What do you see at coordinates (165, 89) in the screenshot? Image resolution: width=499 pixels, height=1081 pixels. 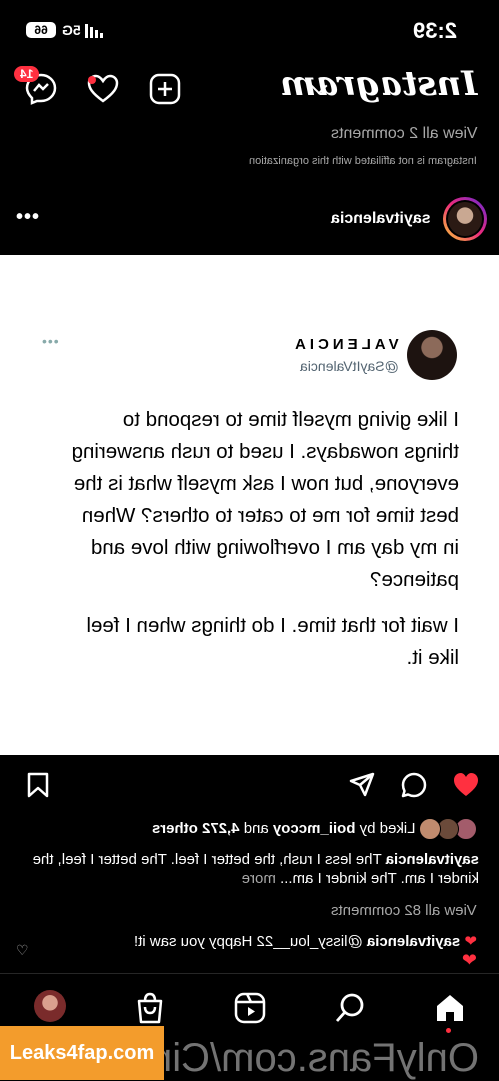 I see `new-post-icon` at bounding box center [165, 89].